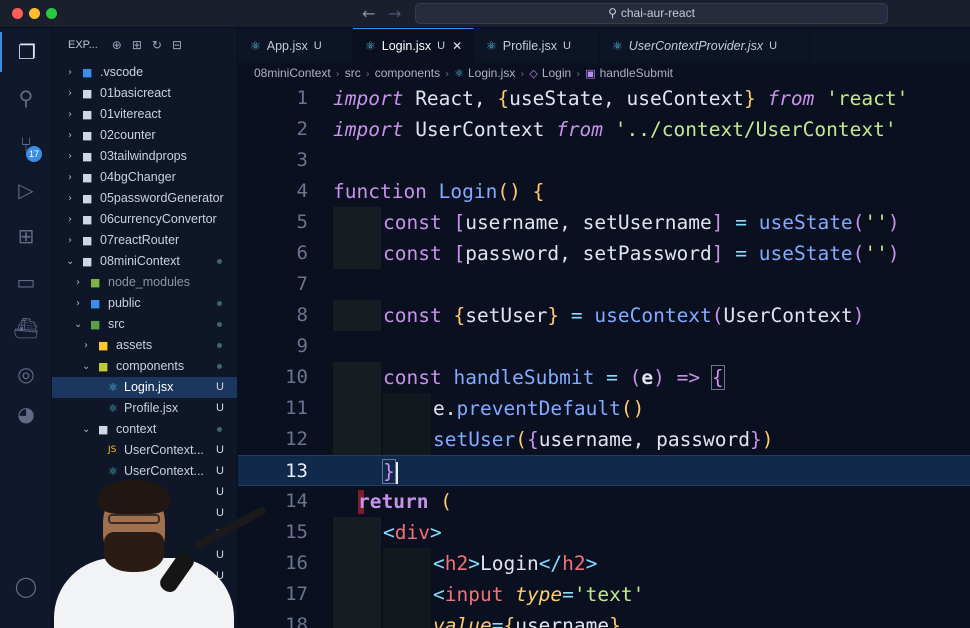 The image size is (970, 628). I want to click on breadcrumb-src: src, so click(353, 73).